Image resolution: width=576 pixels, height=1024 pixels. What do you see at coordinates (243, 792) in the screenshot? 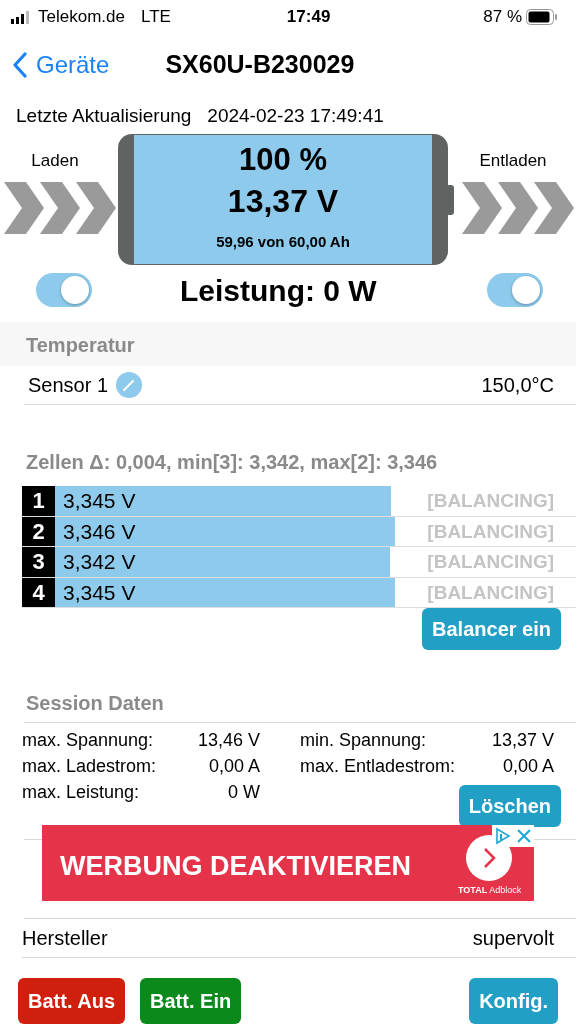
I see `stat-value: 0 W` at bounding box center [243, 792].